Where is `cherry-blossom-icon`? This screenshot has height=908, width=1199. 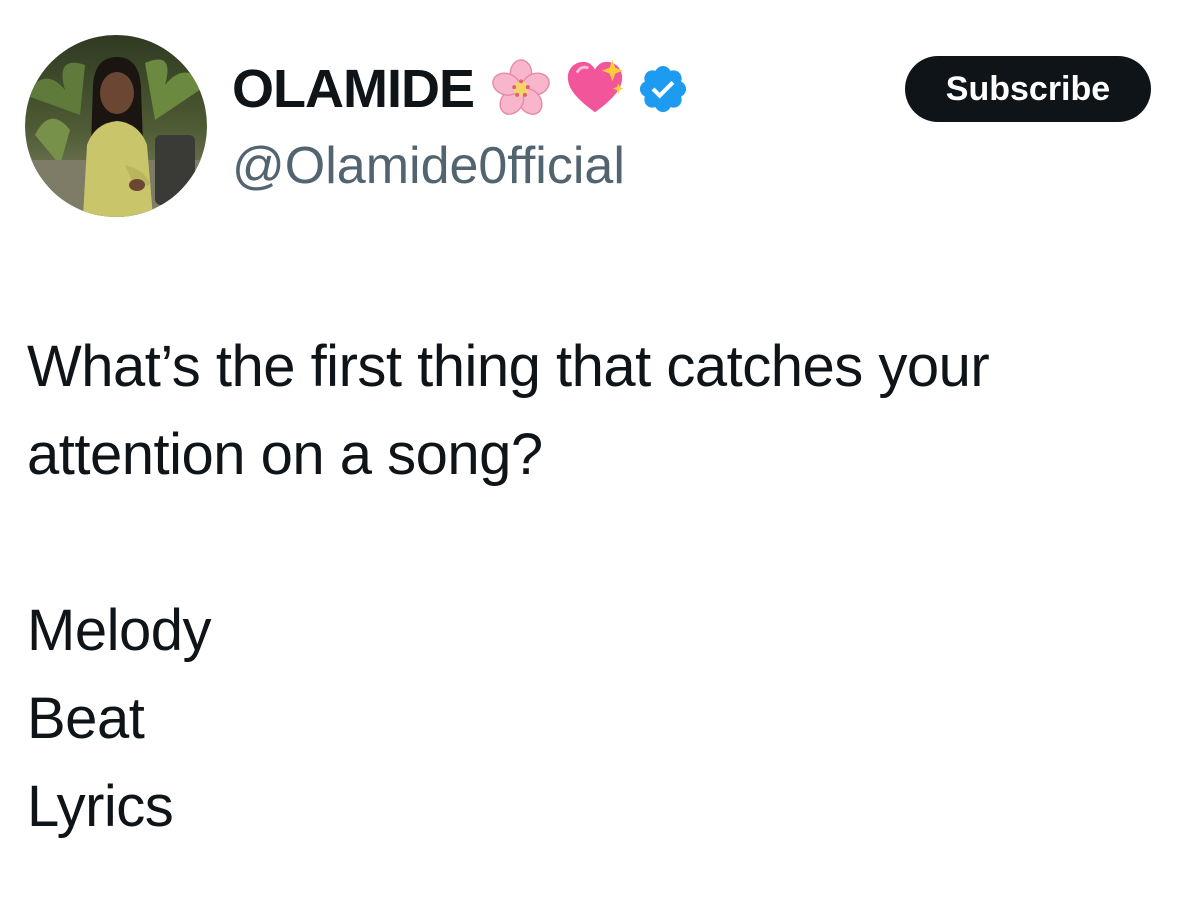
cherry-blossom-icon is located at coordinates (521, 89).